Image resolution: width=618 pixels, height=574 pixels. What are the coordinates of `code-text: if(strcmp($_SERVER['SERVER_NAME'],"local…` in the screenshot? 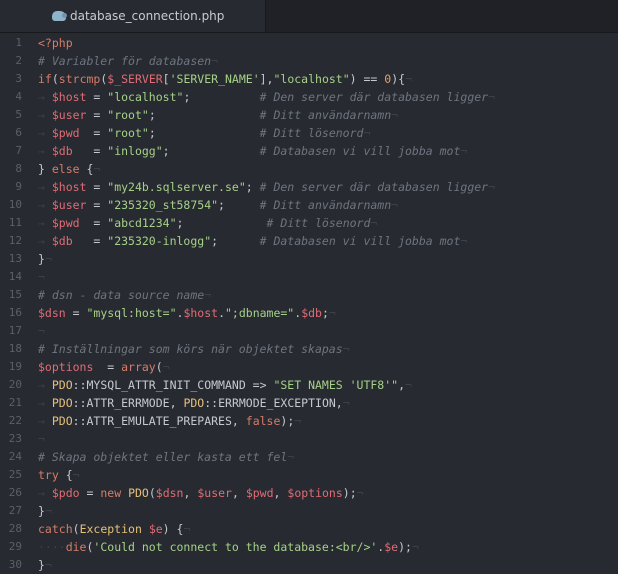 It's located at (225, 79).